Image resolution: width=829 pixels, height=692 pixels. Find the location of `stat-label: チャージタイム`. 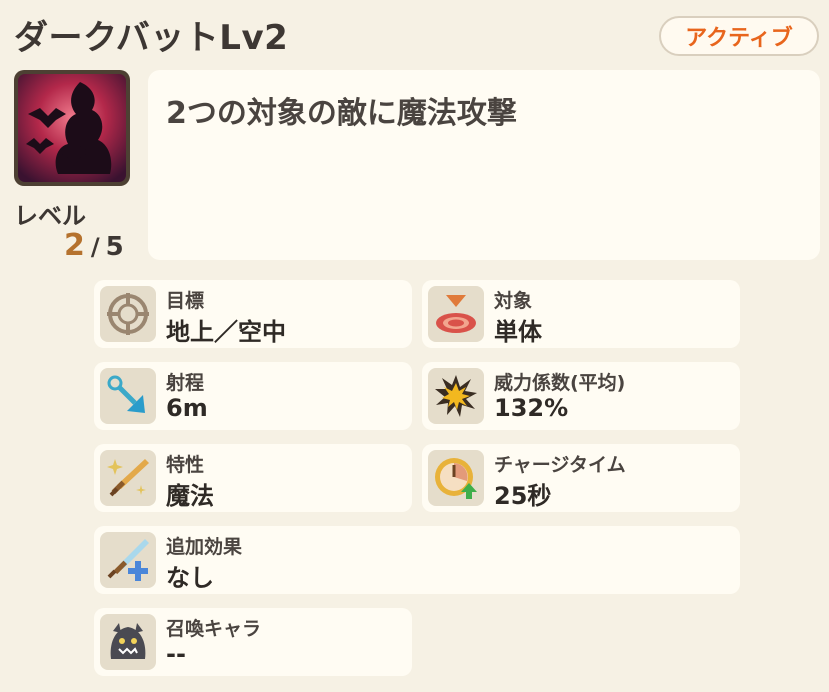

stat-label: チャージタイム is located at coordinates (560, 465).